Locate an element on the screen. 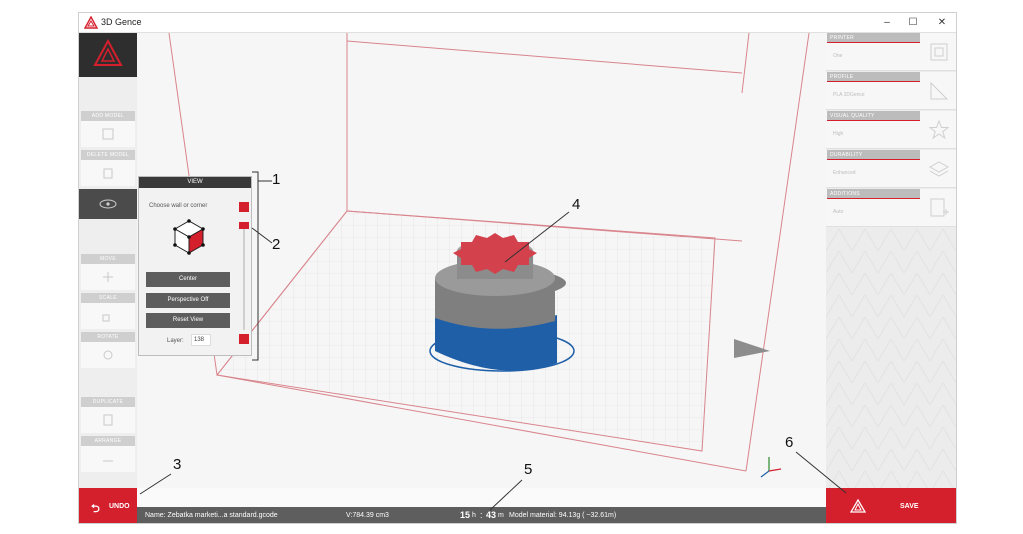  add-model-button is located at coordinates (108, 134).